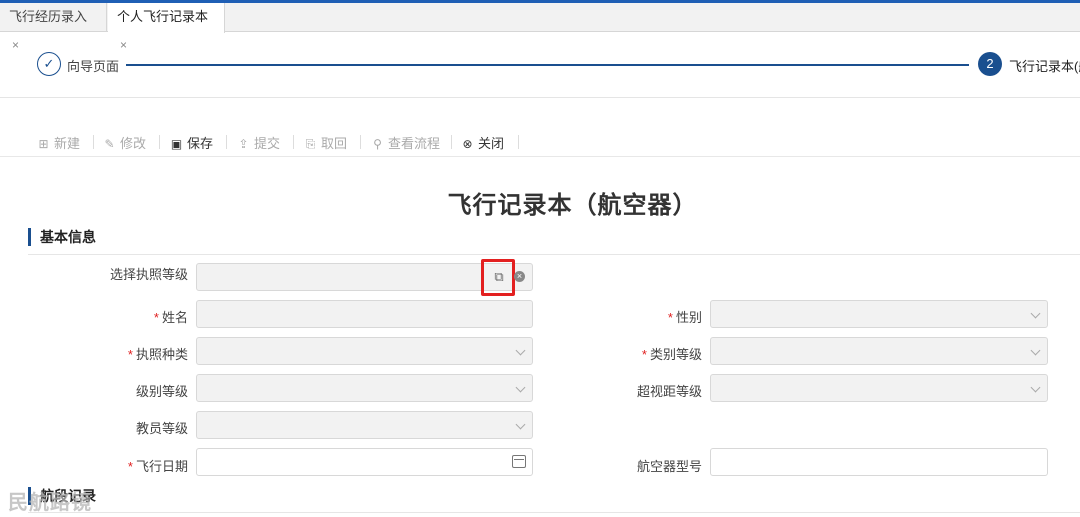 This screenshot has width=1080, height=517. What do you see at coordinates (519, 276) in the screenshot?
I see `clear-icon: ×` at bounding box center [519, 276].